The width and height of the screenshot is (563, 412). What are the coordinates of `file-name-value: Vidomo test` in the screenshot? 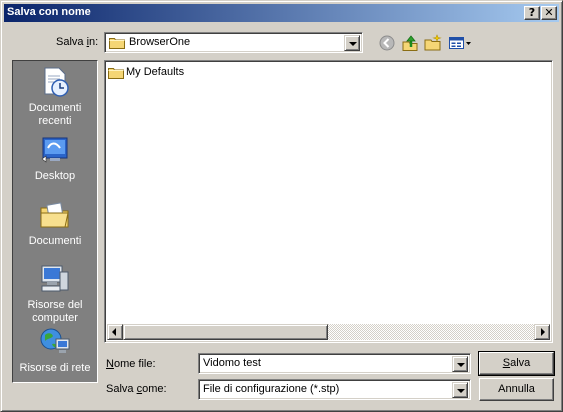 It's located at (232, 363).